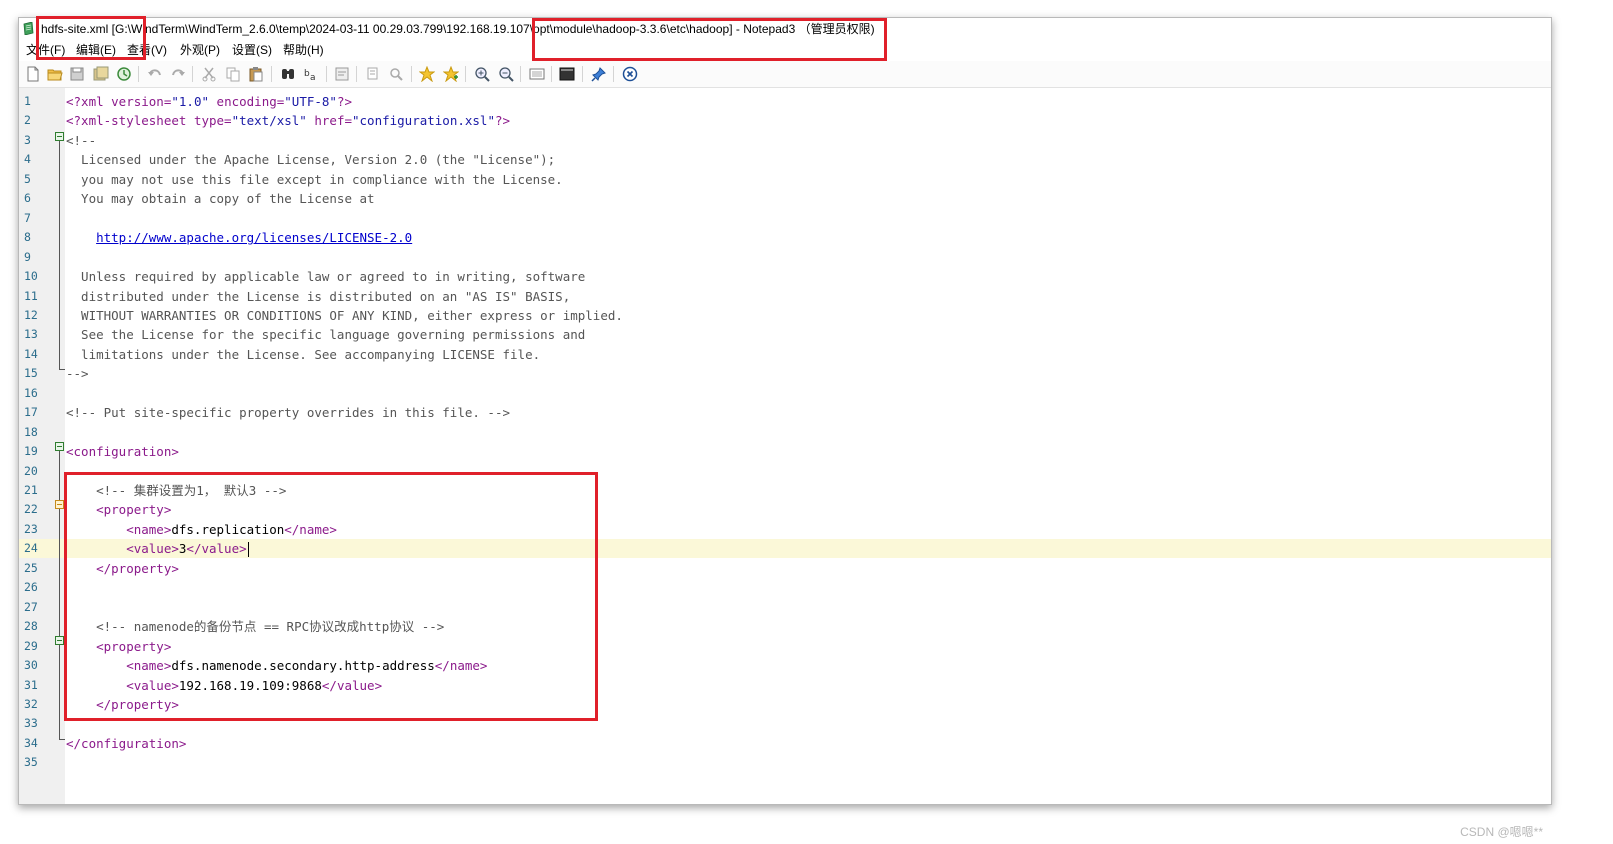  I want to click on save-icon, so click(77, 74).